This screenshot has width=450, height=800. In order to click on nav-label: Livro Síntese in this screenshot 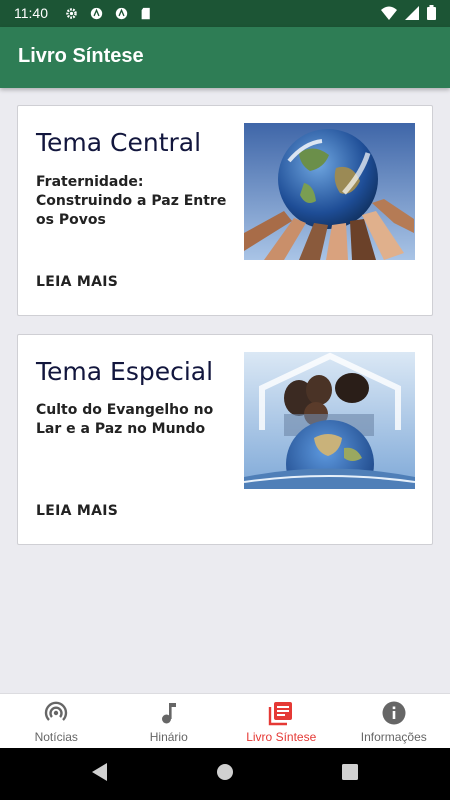, I will do `click(281, 737)`.